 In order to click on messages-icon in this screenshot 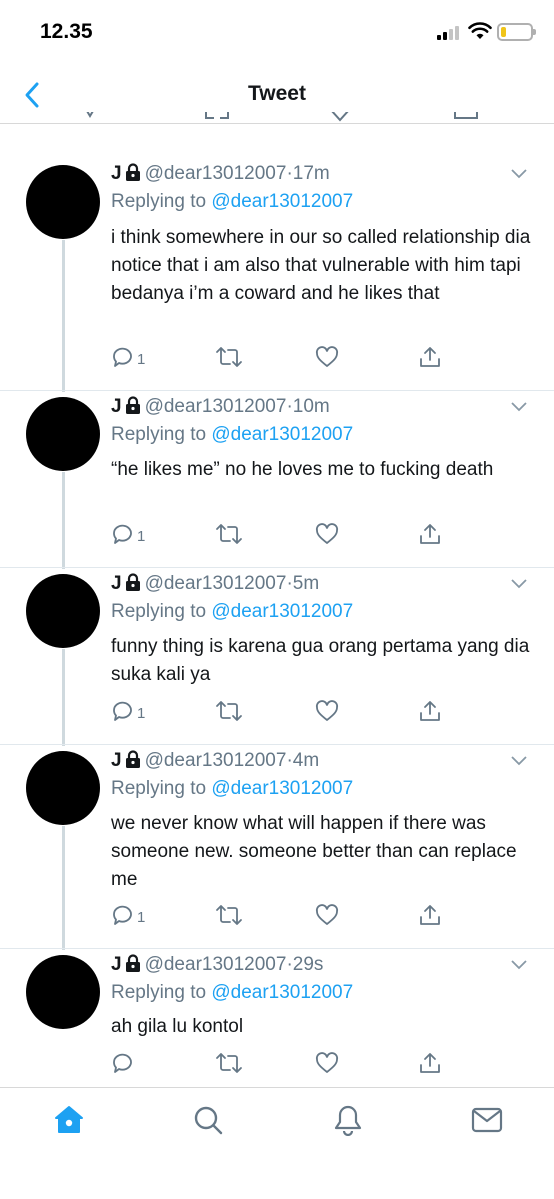, I will do `click(487, 1120)`.